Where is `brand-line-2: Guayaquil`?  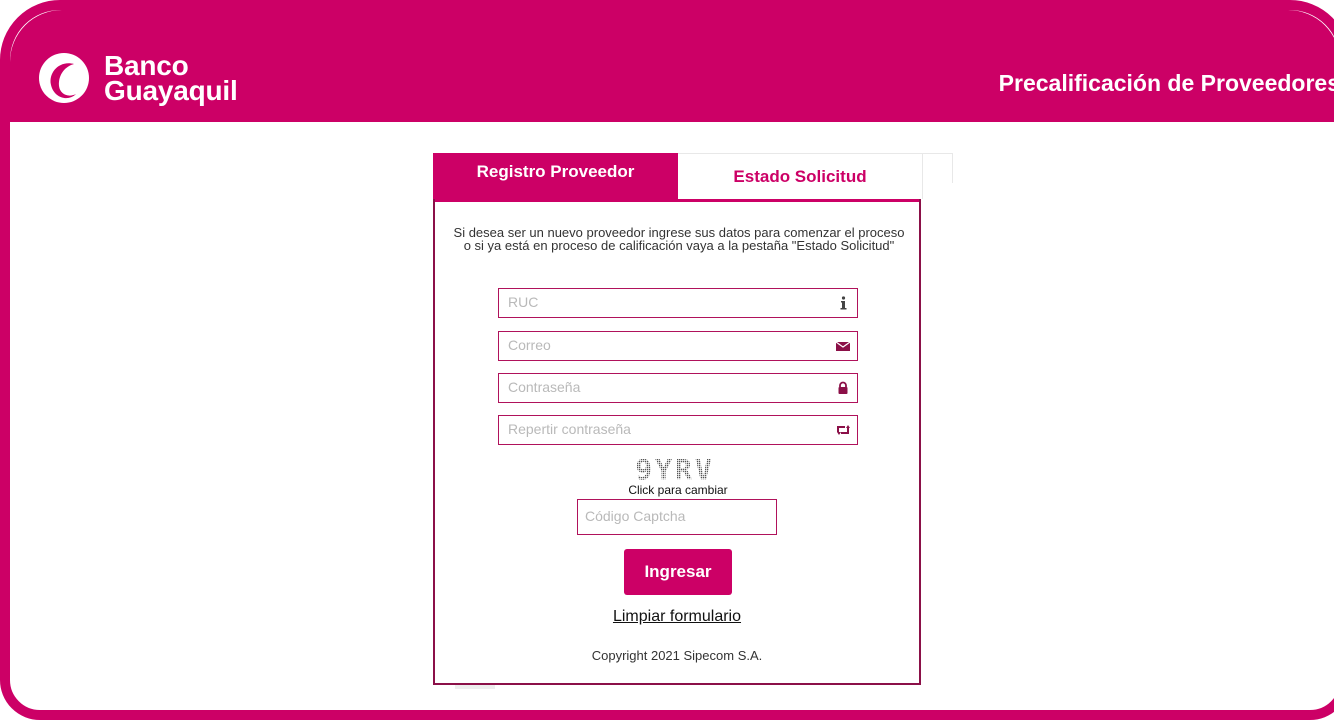 brand-line-2: Guayaquil is located at coordinates (171, 90).